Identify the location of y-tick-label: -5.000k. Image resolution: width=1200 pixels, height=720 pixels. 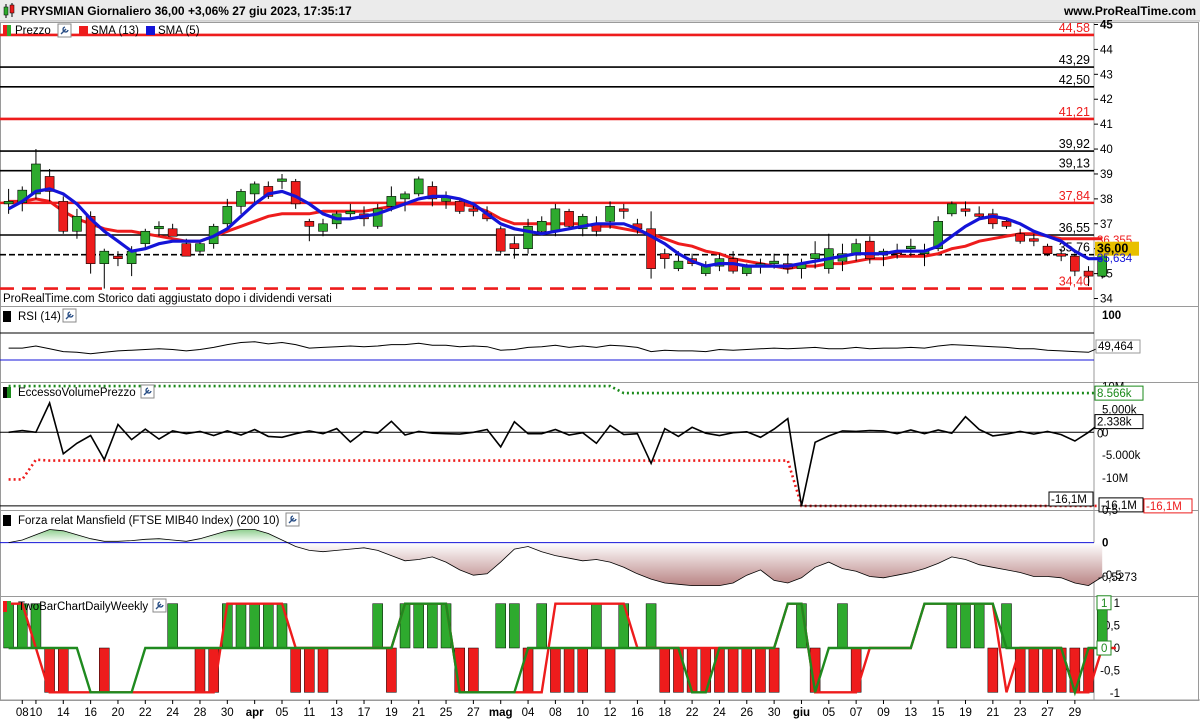
(1121, 456).